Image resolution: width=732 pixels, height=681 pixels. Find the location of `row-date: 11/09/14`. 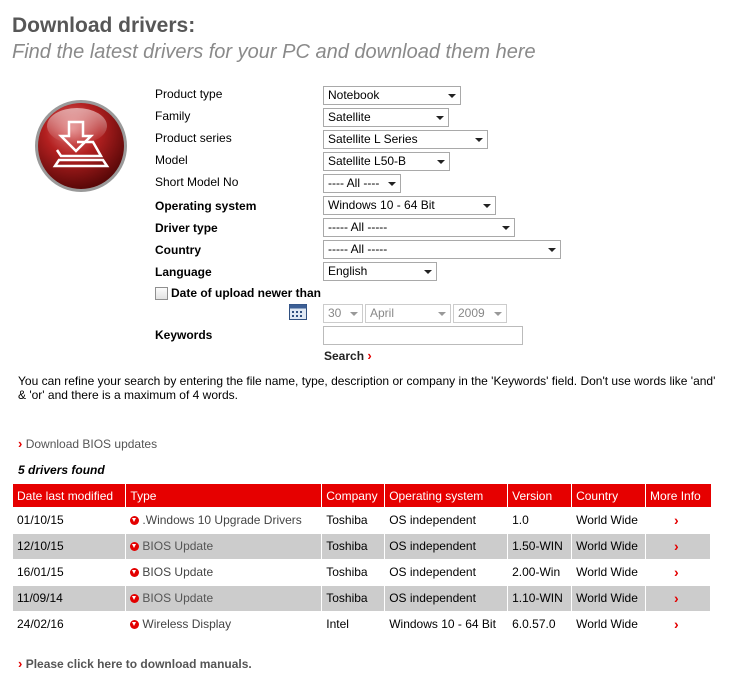

row-date: 11/09/14 is located at coordinates (70, 598).